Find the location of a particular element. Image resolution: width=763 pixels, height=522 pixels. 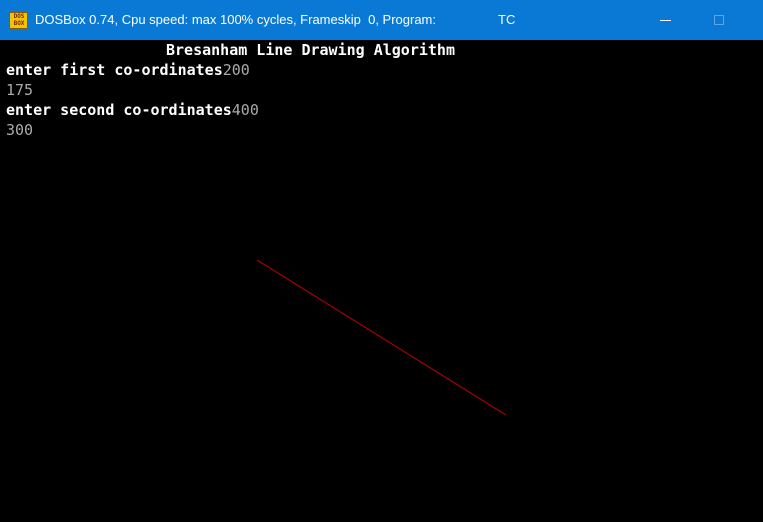

minimize-icon is located at coordinates (665, 20).